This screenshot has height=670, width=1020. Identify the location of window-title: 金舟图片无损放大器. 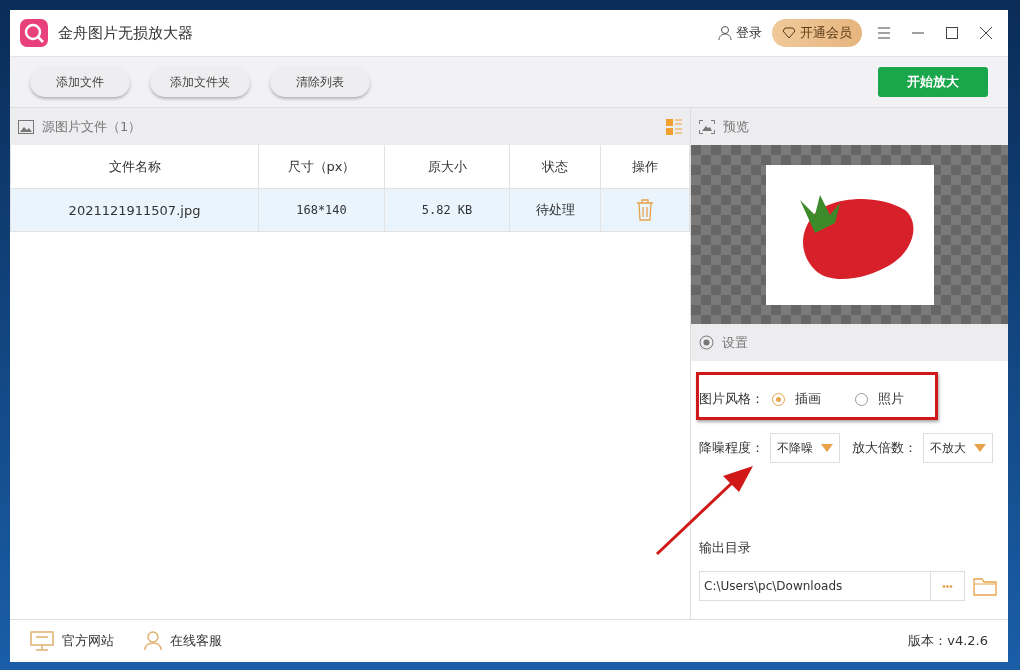
(126, 33).